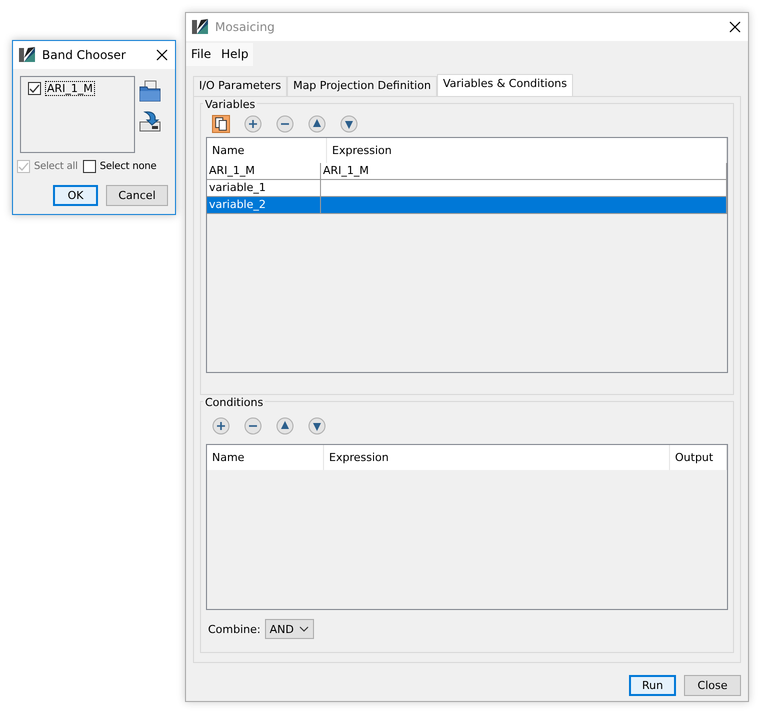 This screenshot has width=769, height=711. I want to click on dialog-button: Close, so click(712, 685).